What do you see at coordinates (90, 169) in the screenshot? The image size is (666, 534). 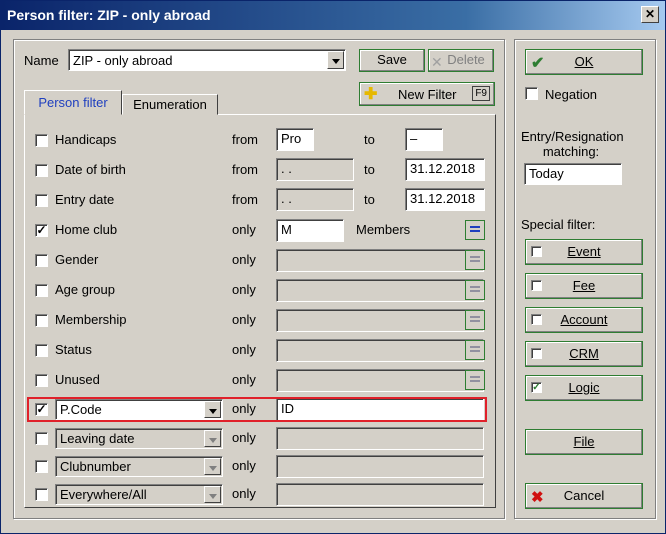 I see `row-label: Date of birth` at bounding box center [90, 169].